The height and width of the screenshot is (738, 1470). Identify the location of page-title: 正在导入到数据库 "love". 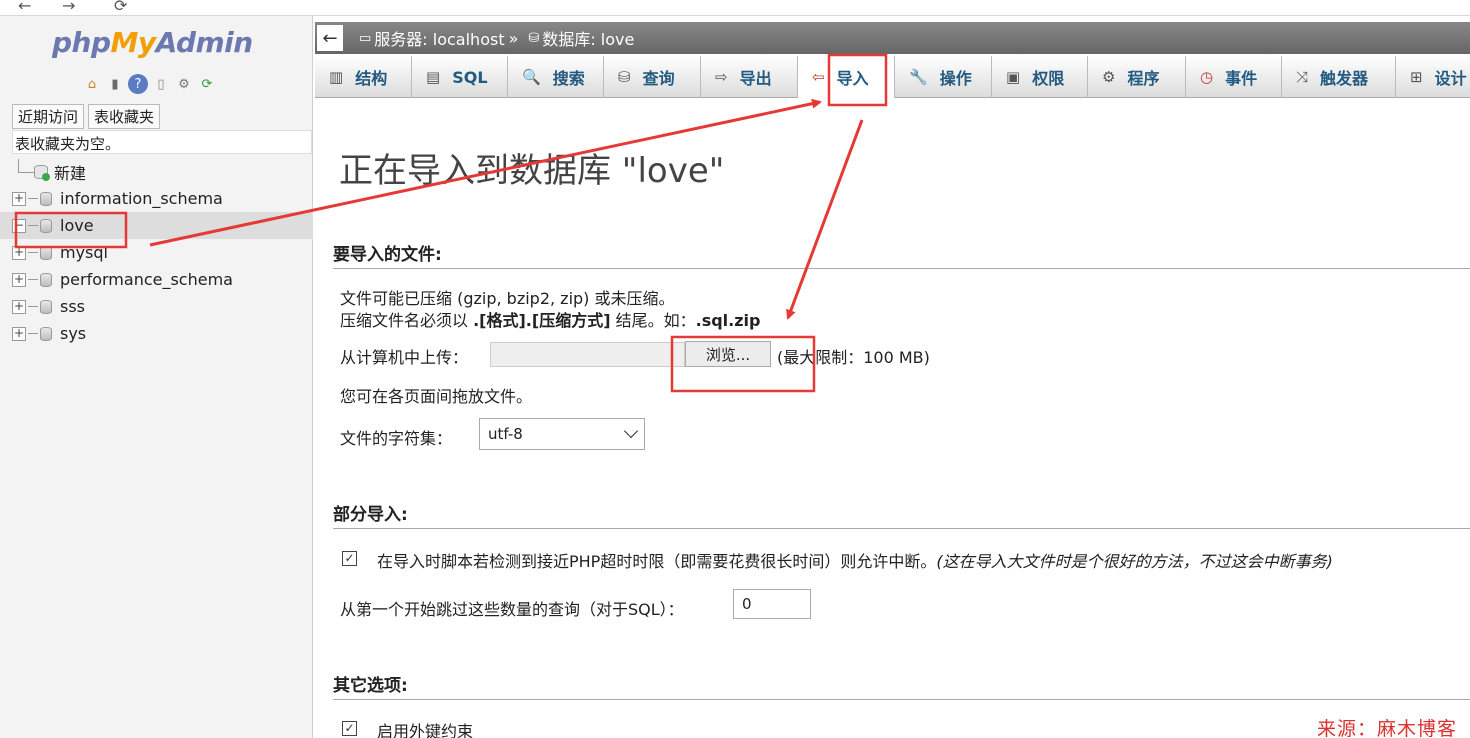
(532, 171).